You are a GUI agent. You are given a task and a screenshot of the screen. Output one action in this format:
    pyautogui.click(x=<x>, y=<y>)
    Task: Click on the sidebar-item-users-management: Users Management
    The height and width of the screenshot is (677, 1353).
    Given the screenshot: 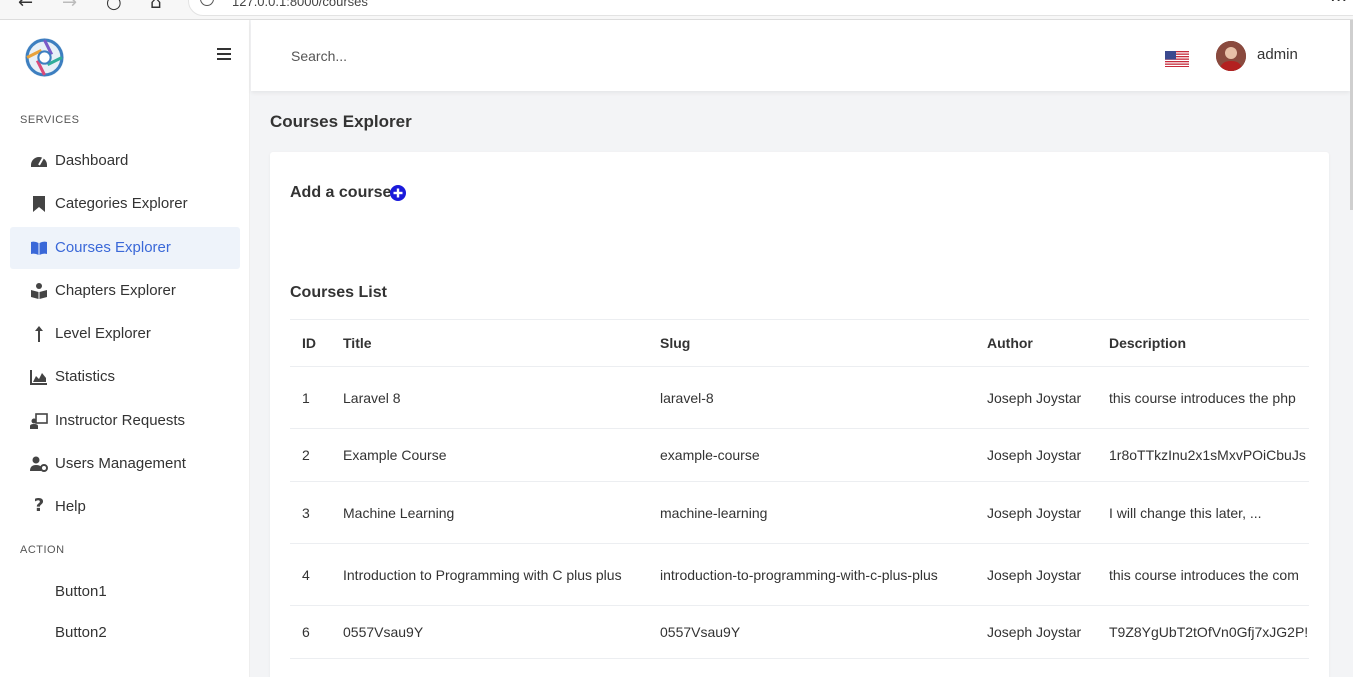 What is the action you would take?
    pyautogui.click(x=125, y=464)
    